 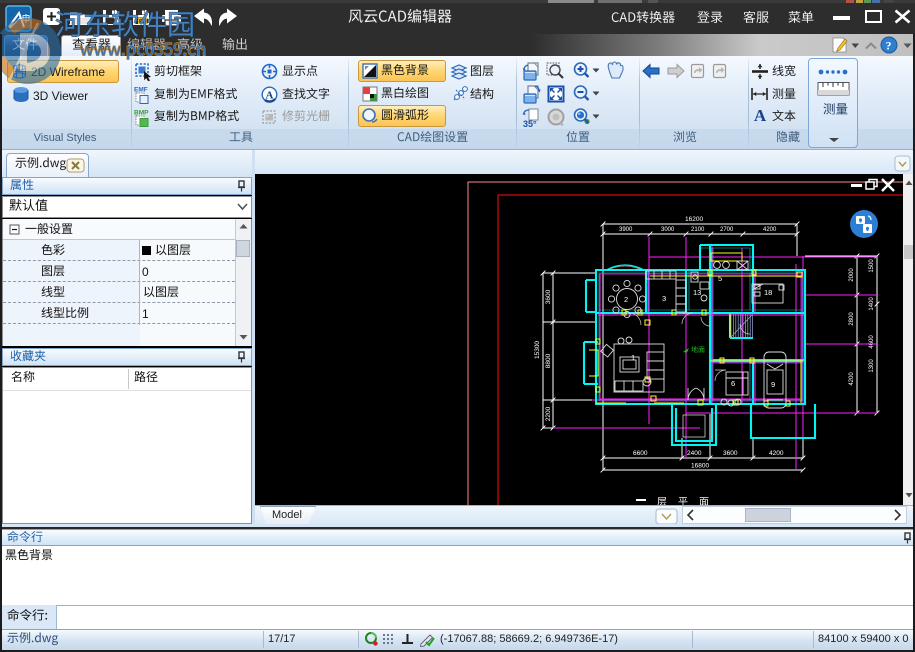 What do you see at coordinates (773, 384) in the screenshot?
I see `svg-text: 9` at bounding box center [773, 384].